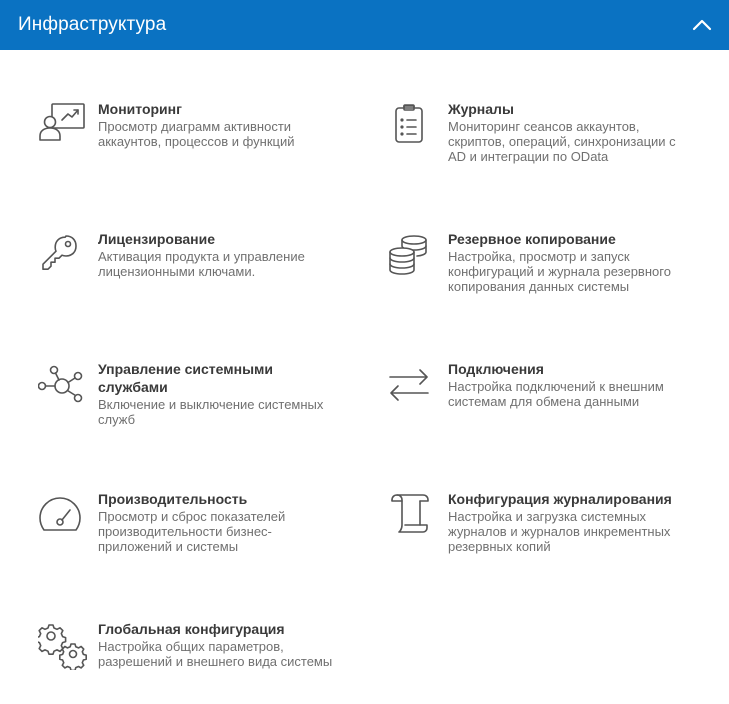 This screenshot has width=729, height=704. I want to click on tile-description: Включение и выключение системных служб, so click(211, 412).